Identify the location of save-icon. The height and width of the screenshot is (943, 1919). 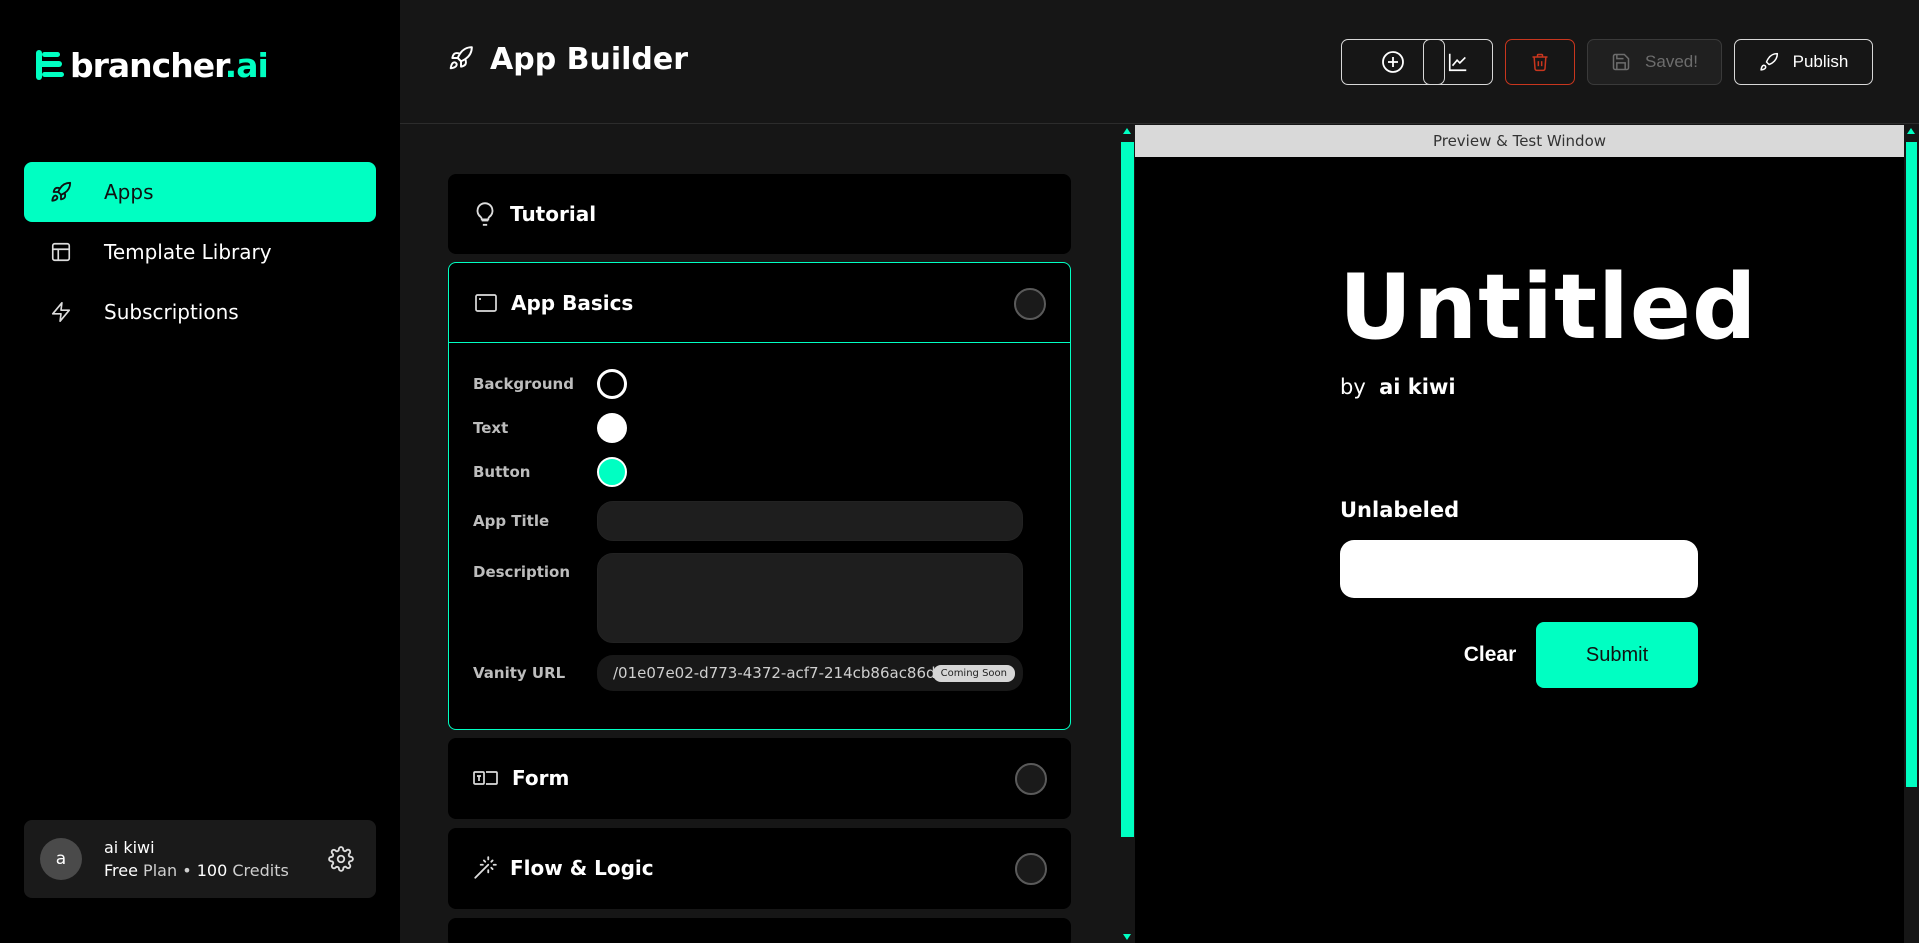
(1621, 62).